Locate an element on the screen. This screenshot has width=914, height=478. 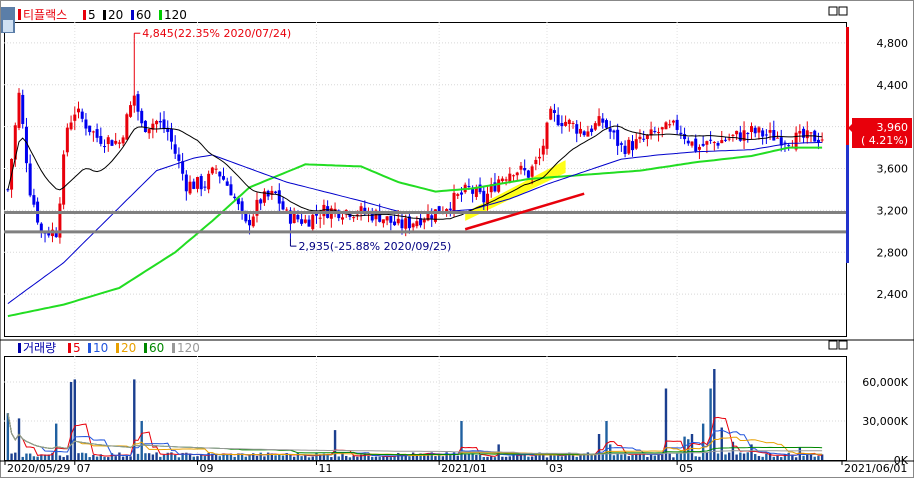
x-tick-label: 07 is located at coordinates (84, 468).